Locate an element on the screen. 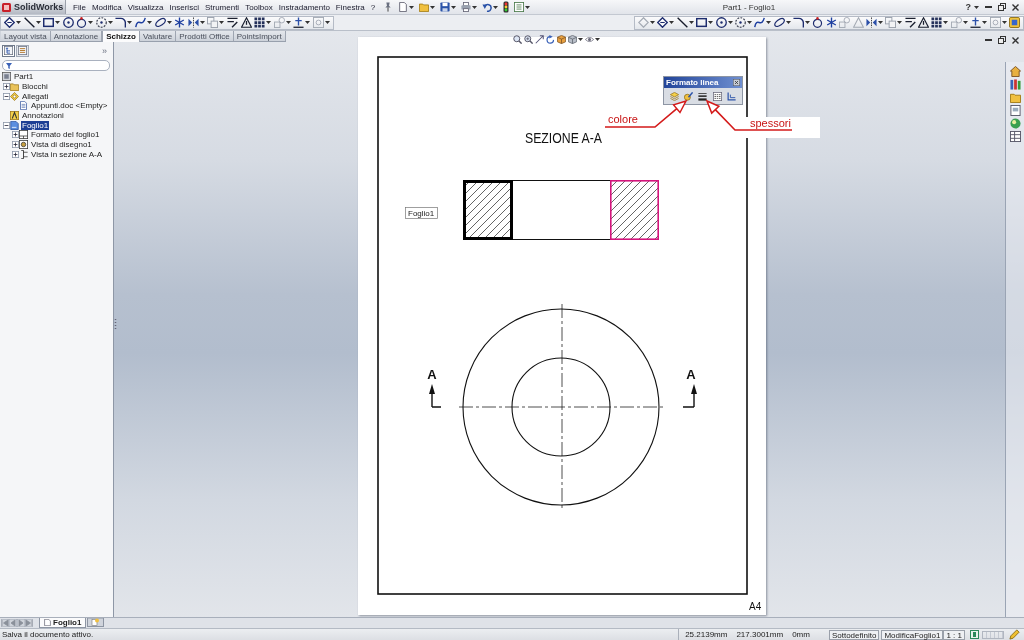  tree-item: Formato del foglio1 is located at coordinates (65, 135).